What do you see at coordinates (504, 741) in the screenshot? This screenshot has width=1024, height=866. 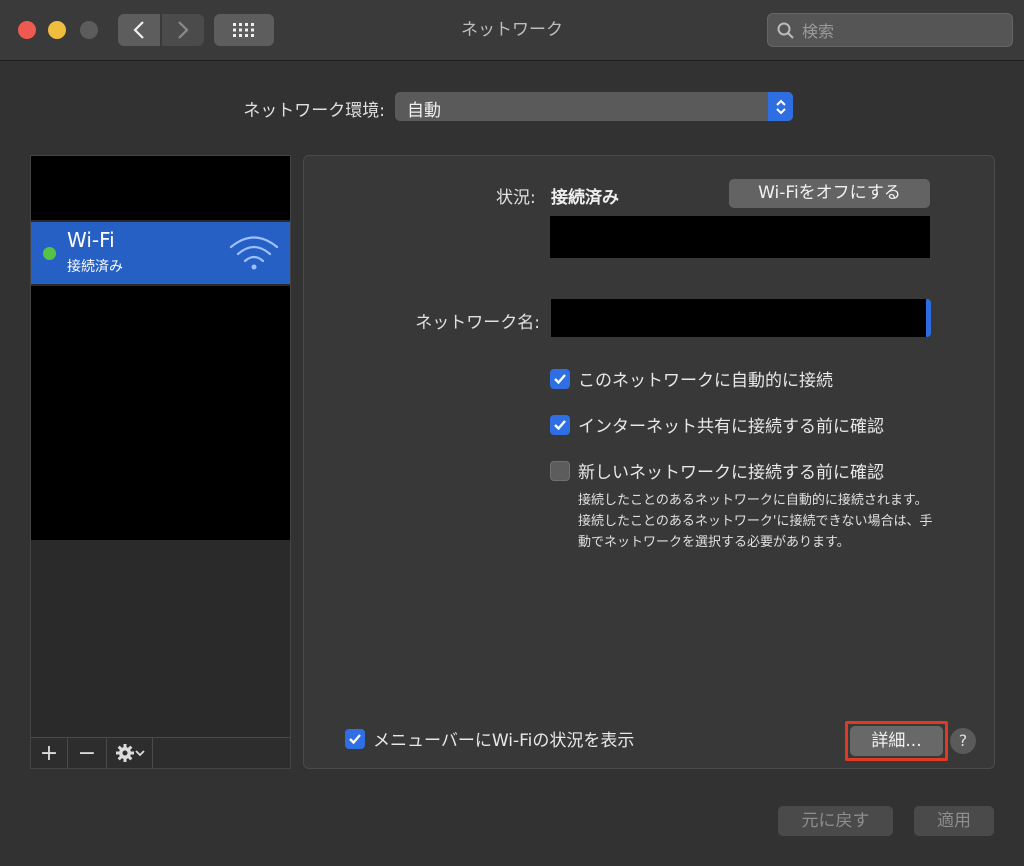 I see `show-in-menubar-label: メニューバーにWi-Fiの状況を表示` at bounding box center [504, 741].